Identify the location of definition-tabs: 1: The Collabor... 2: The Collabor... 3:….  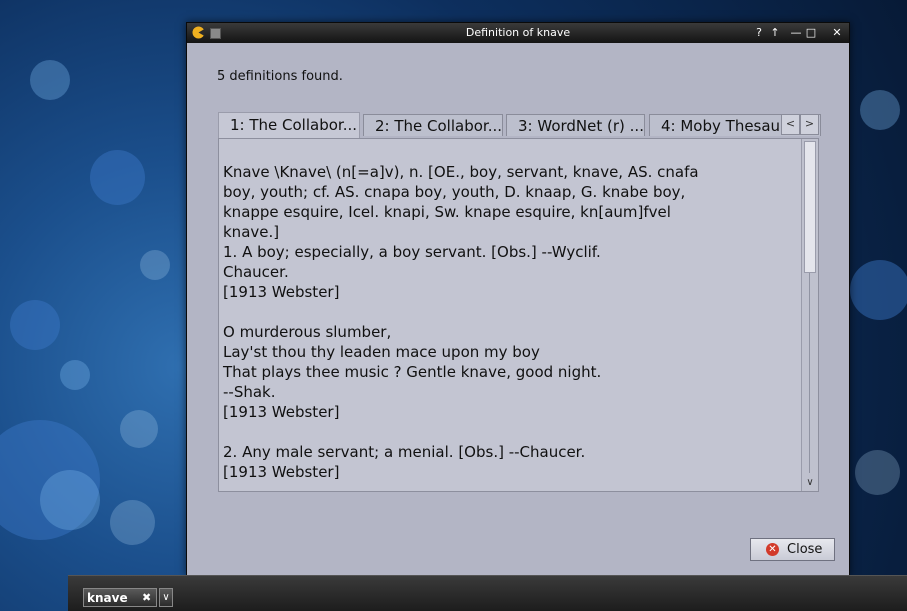
(519, 125).